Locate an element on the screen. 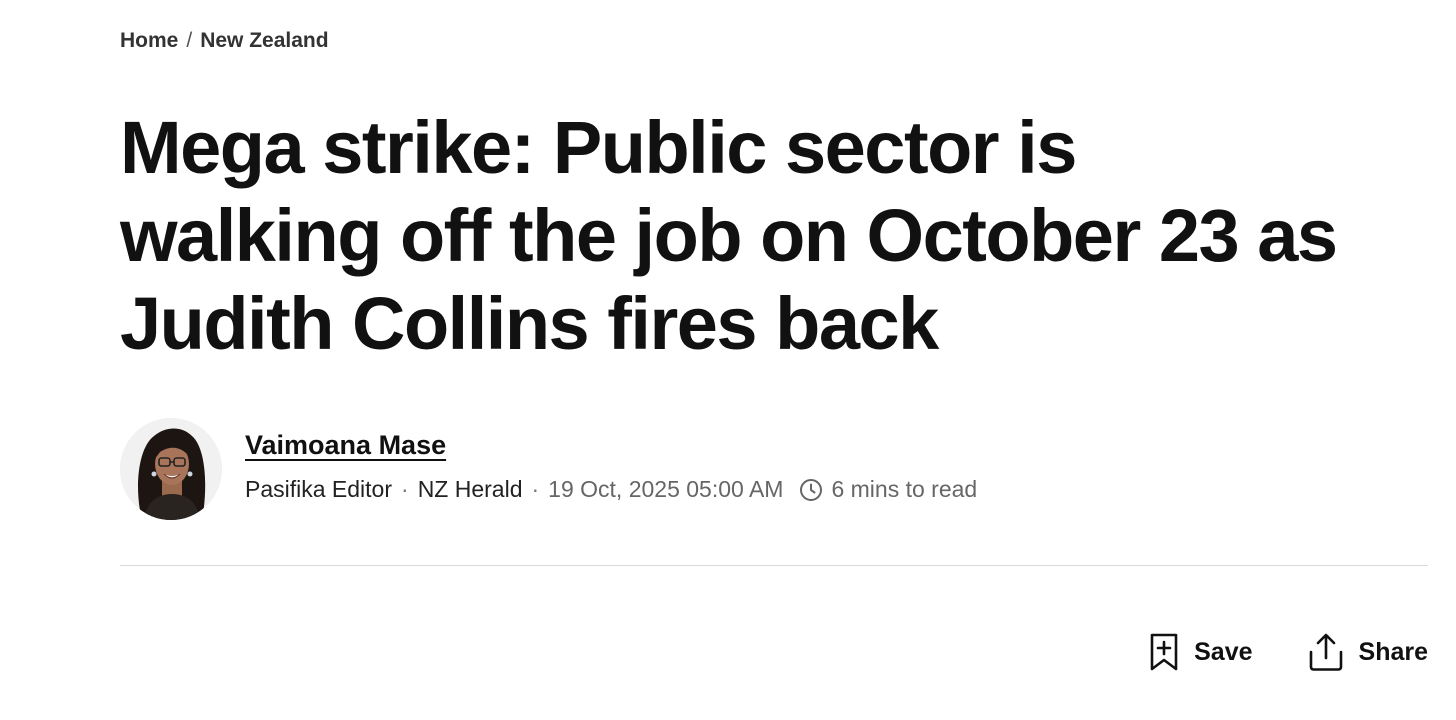  save-label: Save is located at coordinates (1223, 651).